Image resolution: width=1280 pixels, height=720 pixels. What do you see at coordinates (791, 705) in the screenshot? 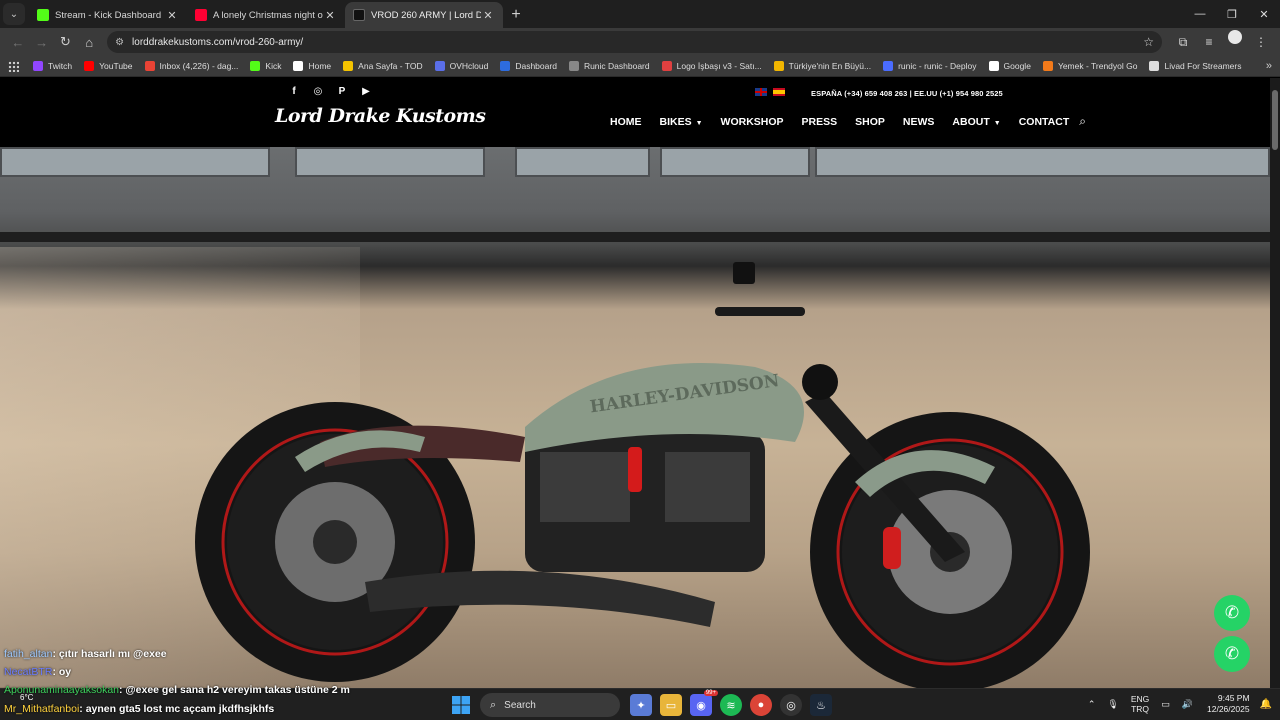
I see `obs-icon: ◎` at bounding box center [791, 705].